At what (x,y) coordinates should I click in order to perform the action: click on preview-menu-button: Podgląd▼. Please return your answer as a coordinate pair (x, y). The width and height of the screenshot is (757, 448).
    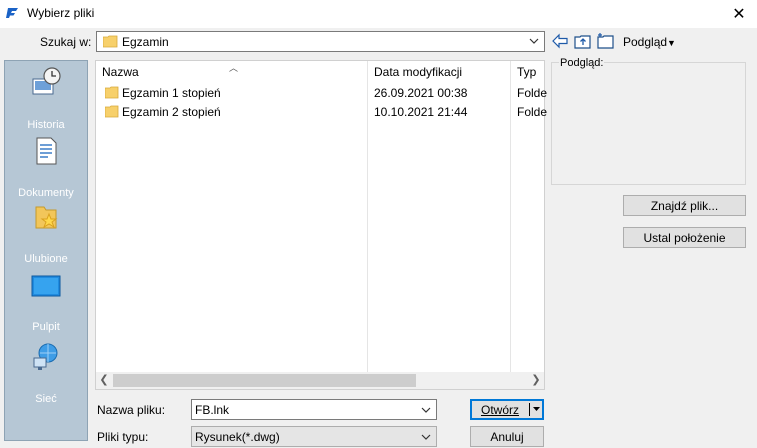
    Looking at the image, I should click on (649, 42).